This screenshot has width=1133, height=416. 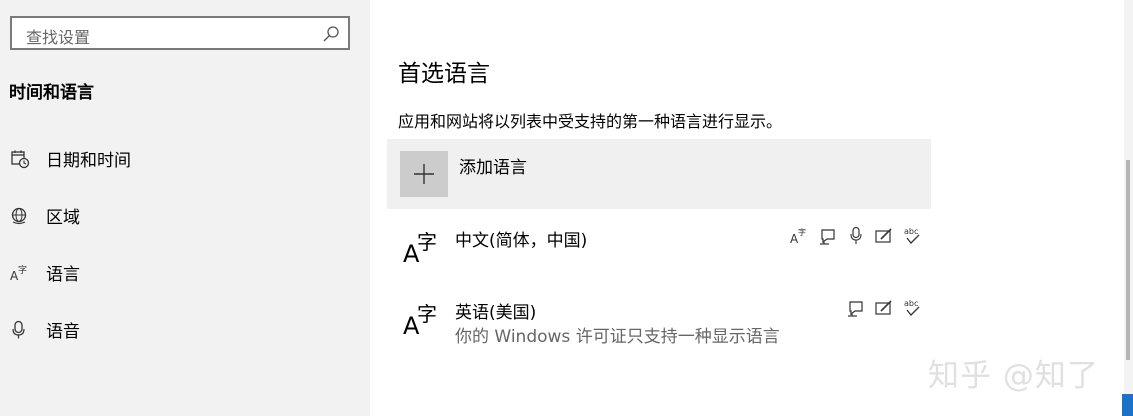 I want to click on language-item-english: A字 英语(美国) 你的 Windows 许可证只支持一种显示语言 abc, so click(x=659, y=332).